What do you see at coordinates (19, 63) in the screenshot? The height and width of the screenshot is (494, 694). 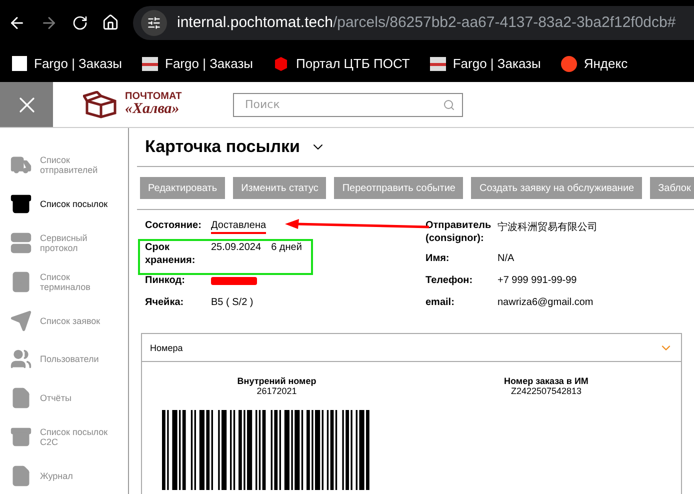 I see `page-icon` at bounding box center [19, 63].